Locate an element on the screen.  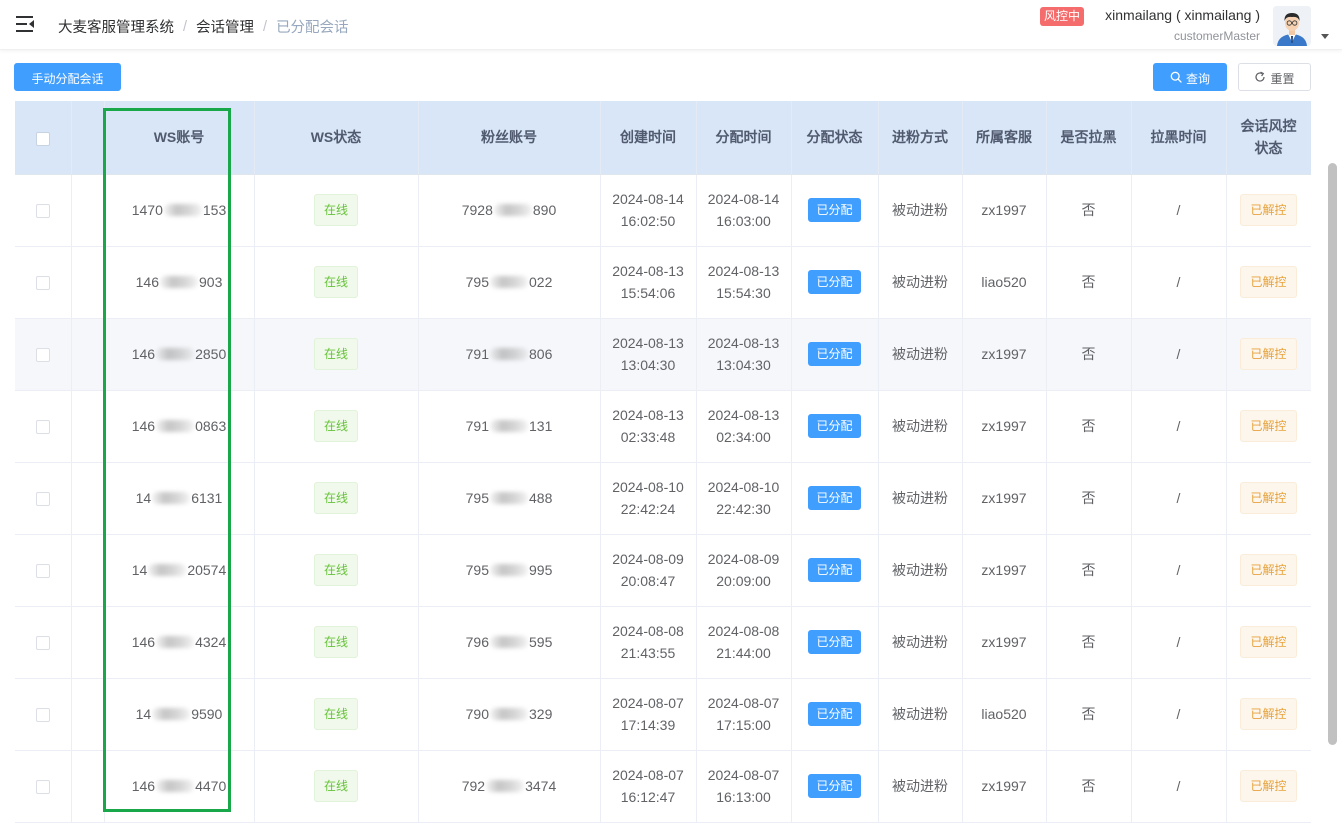
ws-account-cell: 1470 153 is located at coordinates (179, 210).